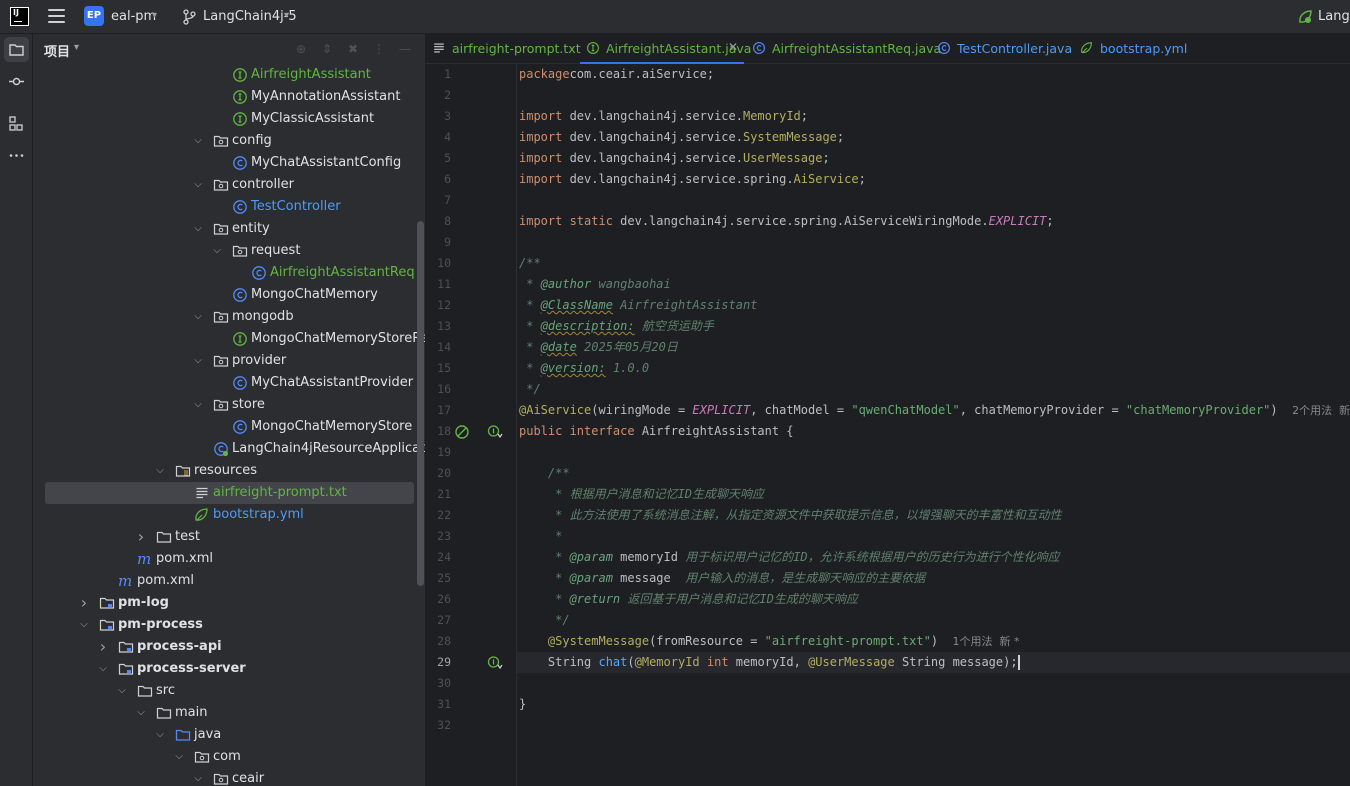 This screenshot has width=1350, height=786. What do you see at coordinates (438, 515) in the screenshot?
I see `line-number: 22` at bounding box center [438, 515].